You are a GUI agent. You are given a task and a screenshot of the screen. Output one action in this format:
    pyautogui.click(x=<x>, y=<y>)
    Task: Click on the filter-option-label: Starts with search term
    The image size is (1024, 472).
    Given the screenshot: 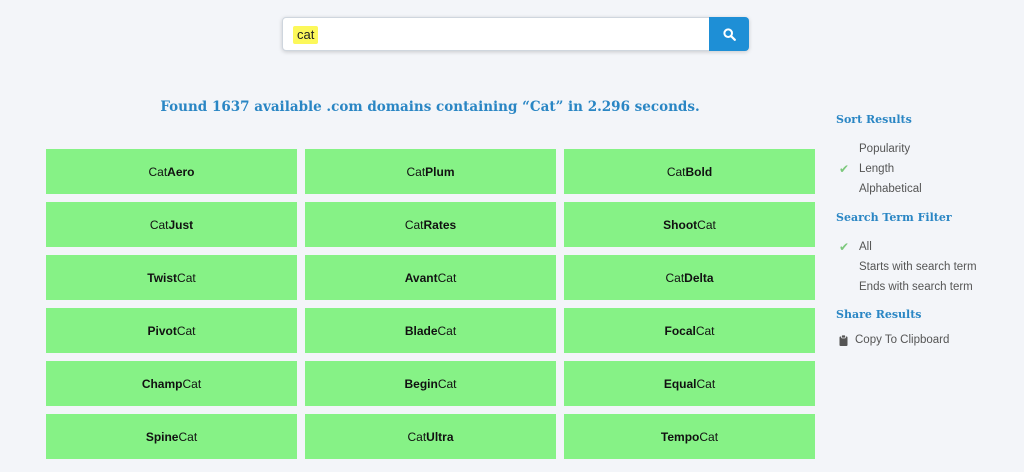 What is the action you would take?
    pyautogui.click(x=918, y=267)
    